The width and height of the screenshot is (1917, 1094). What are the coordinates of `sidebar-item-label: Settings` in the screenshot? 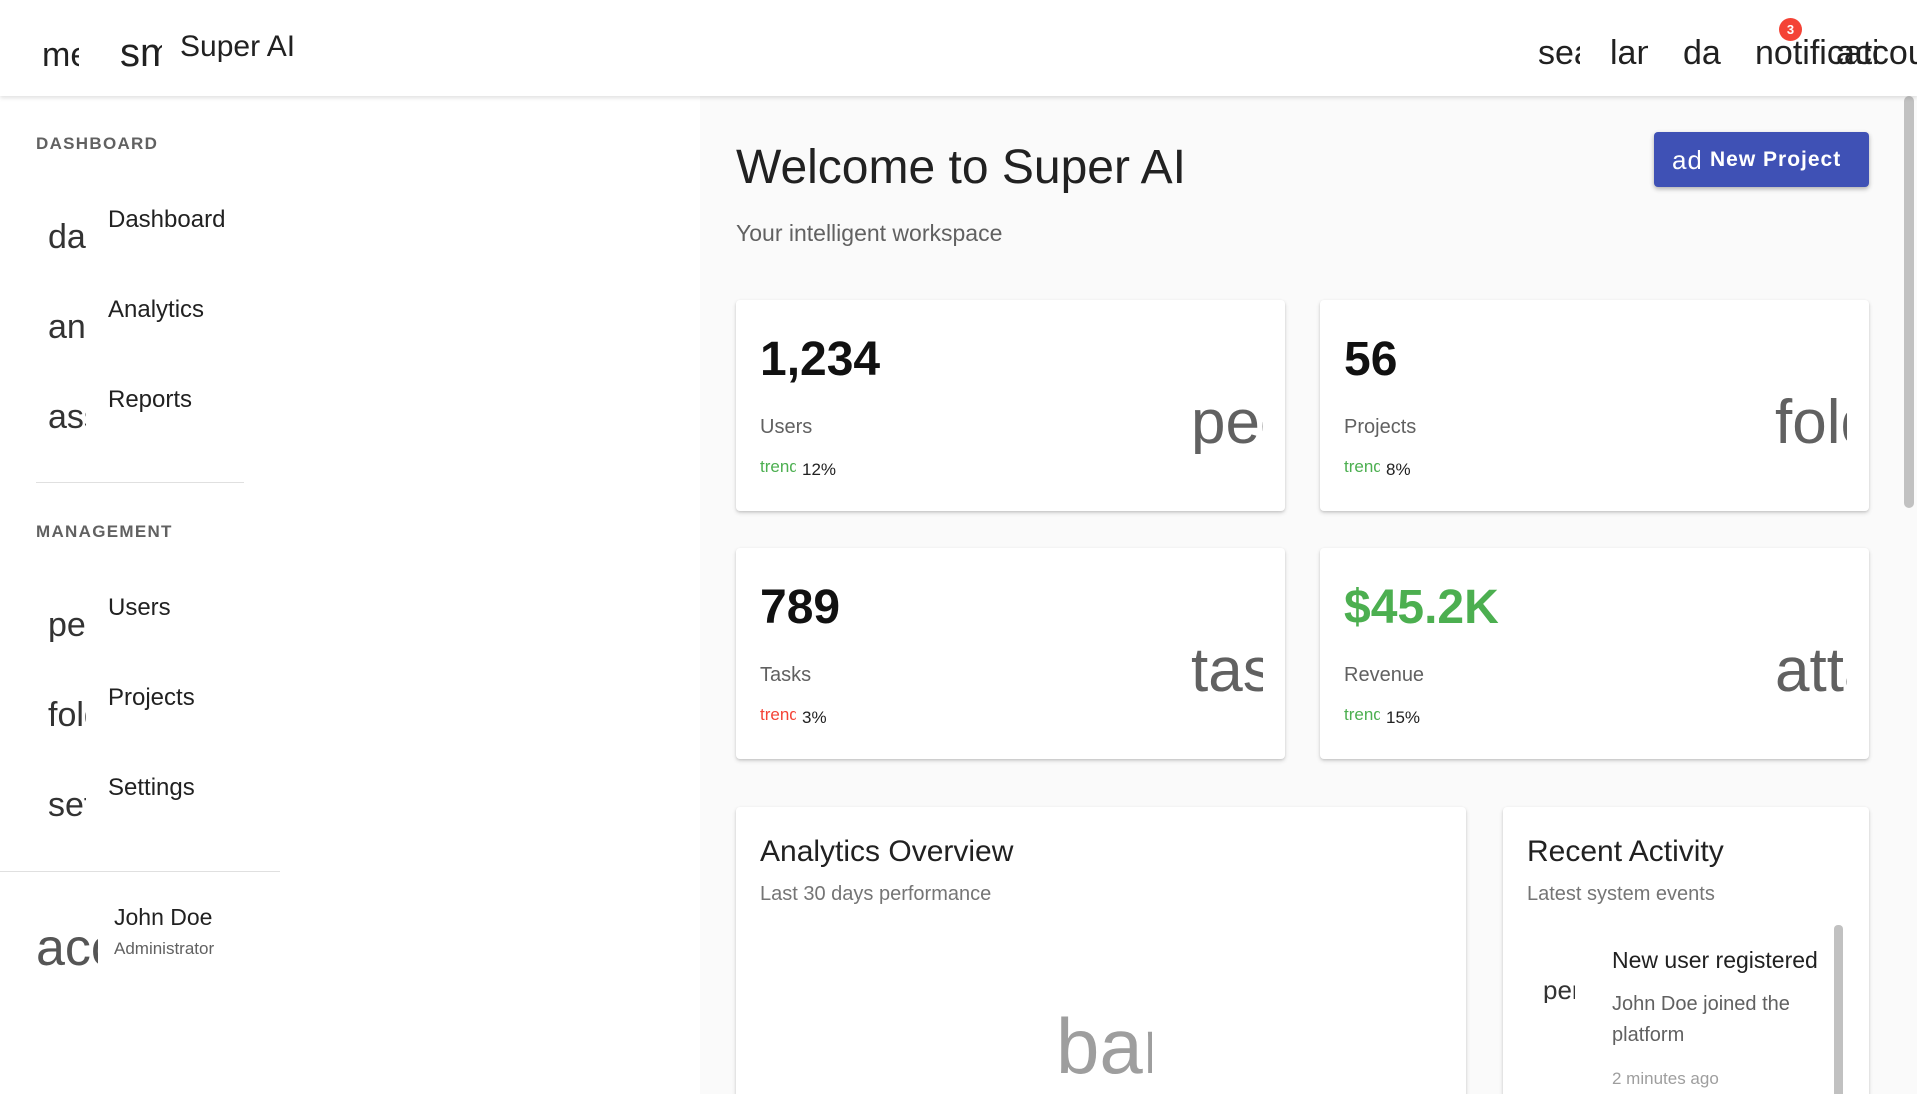 It's located at (151, 787).